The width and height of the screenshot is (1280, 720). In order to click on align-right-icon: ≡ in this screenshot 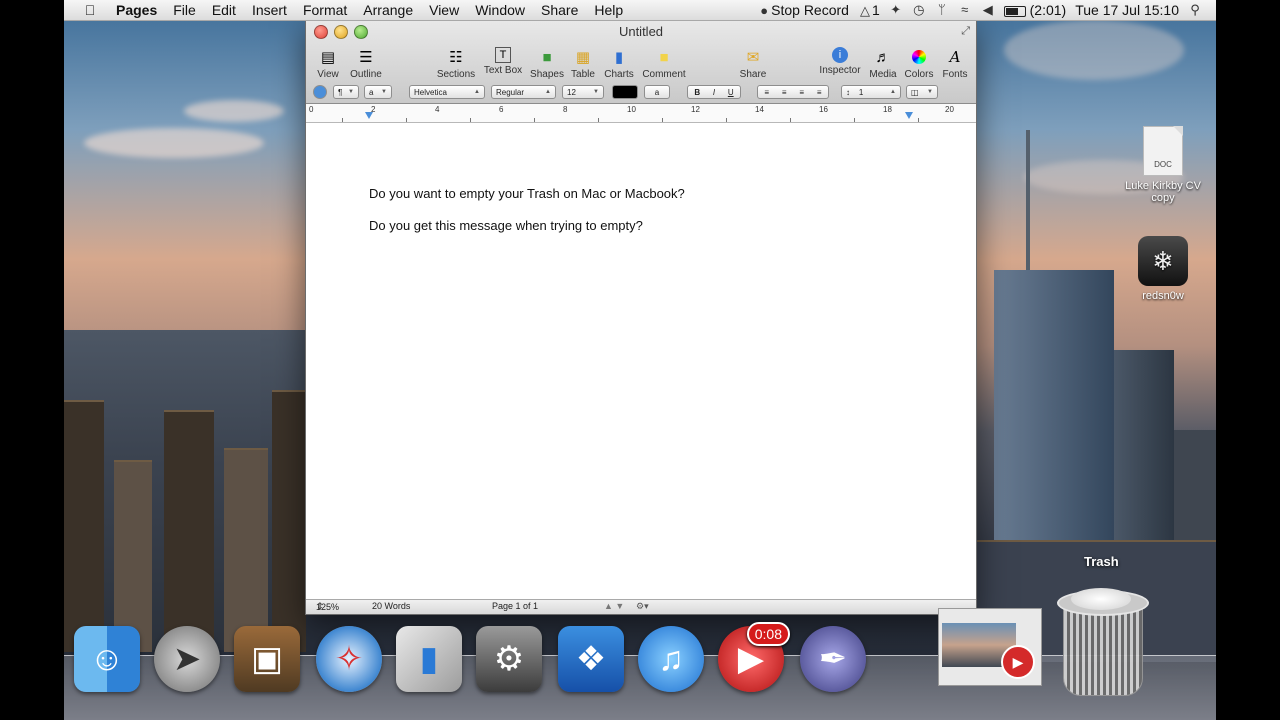, I will do `click(801, 92)`.